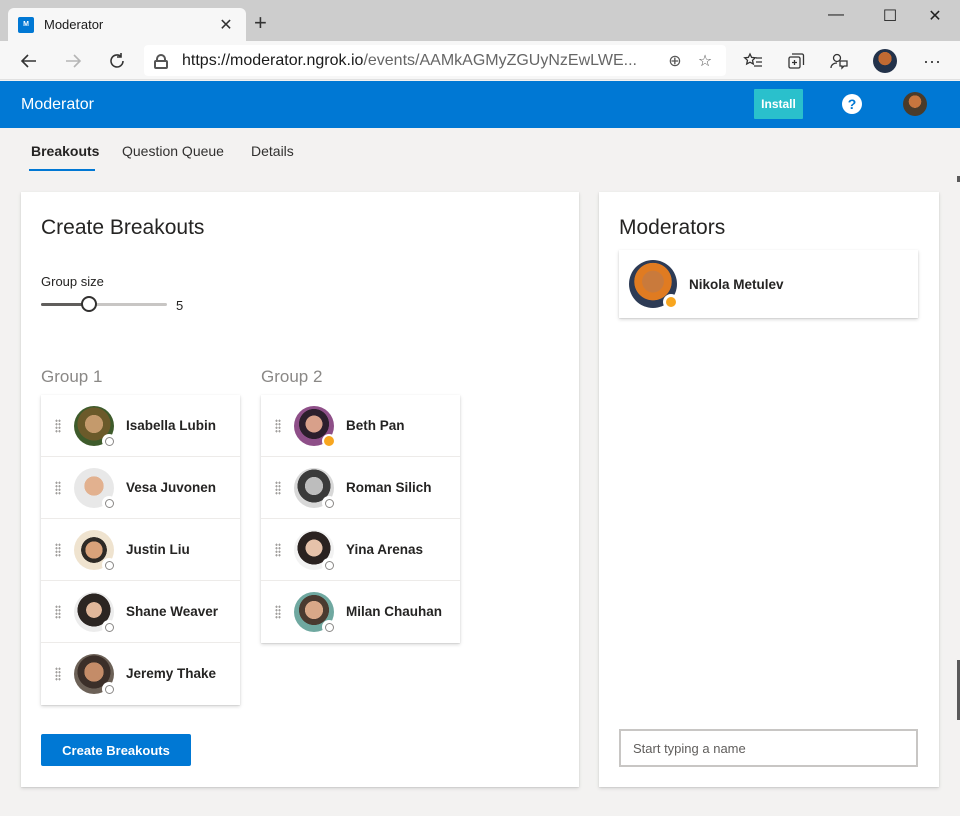  What do you see at coordinates (116, 750) in the screenshot?
I see `create-breakouts-button: Create Breakouts` at bounding box center [116, 750].